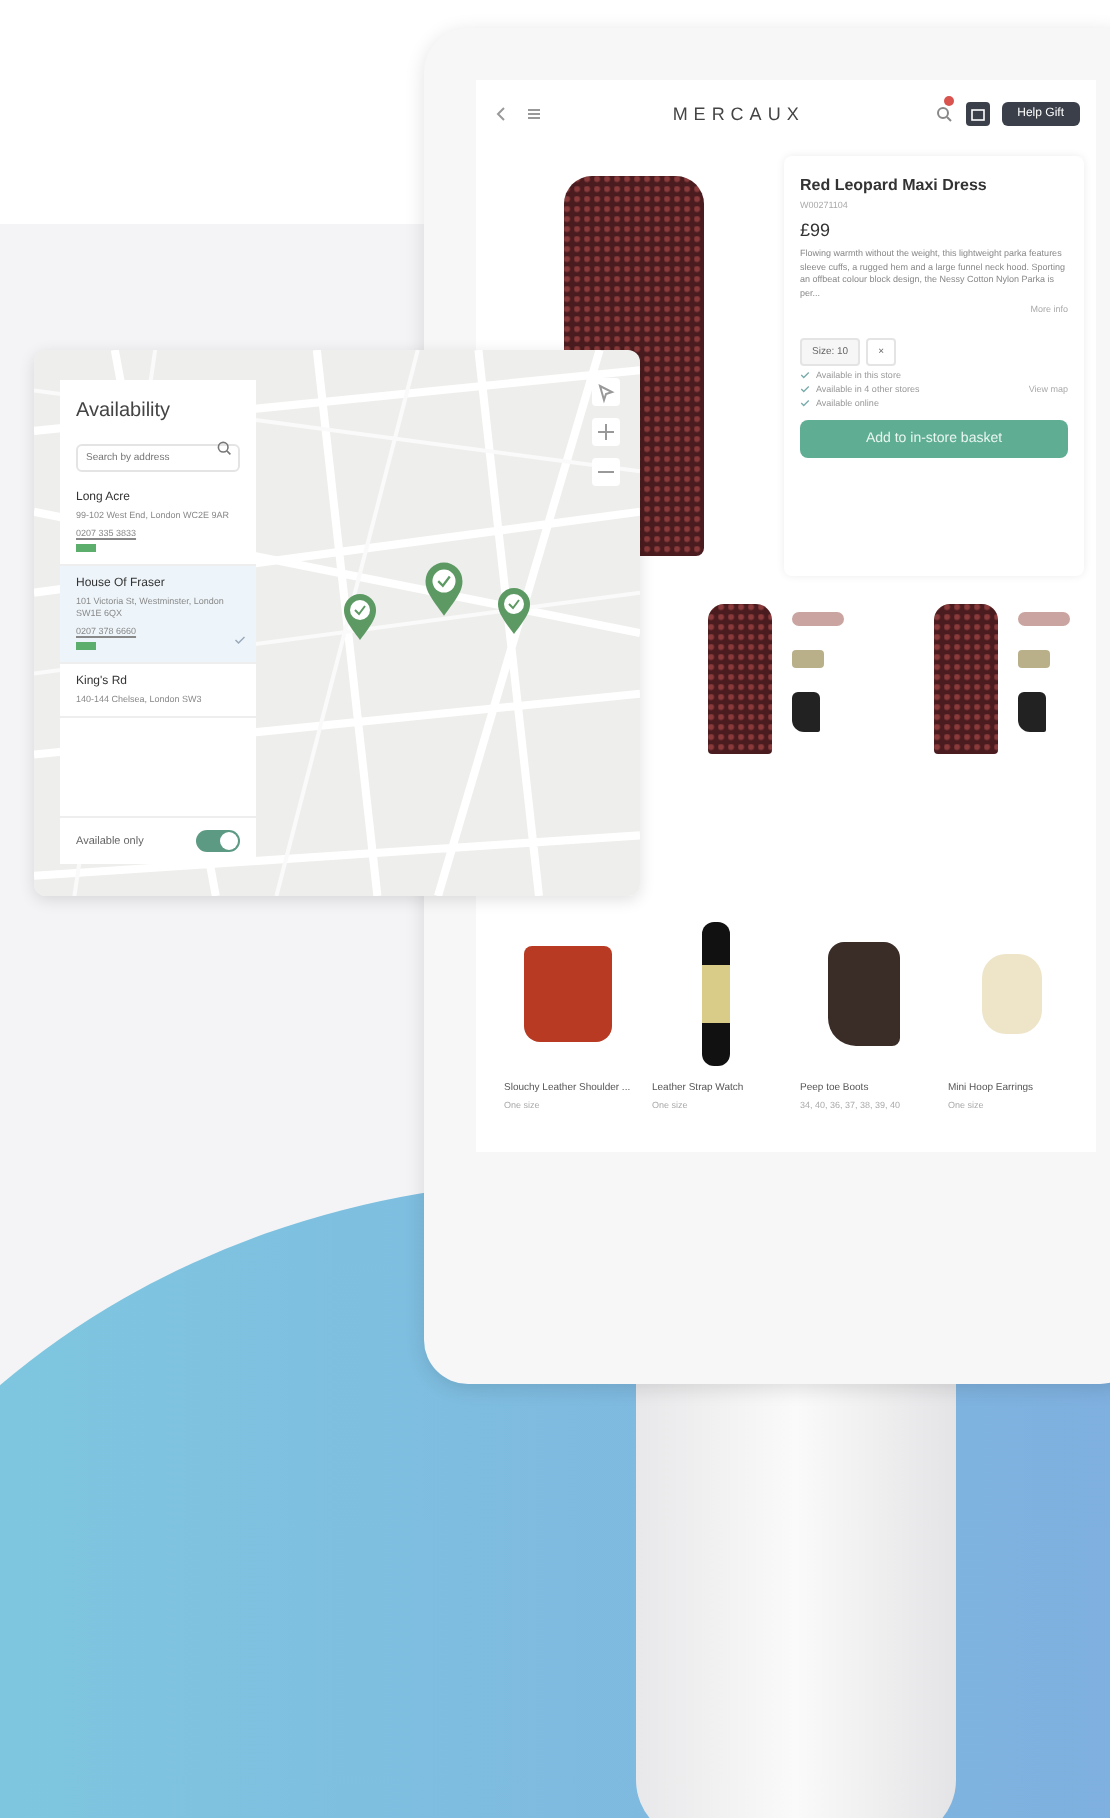 Image resolution: width=1110 pixels, height=1818 pixels. I want to click on check-icon, so click(240, 639).